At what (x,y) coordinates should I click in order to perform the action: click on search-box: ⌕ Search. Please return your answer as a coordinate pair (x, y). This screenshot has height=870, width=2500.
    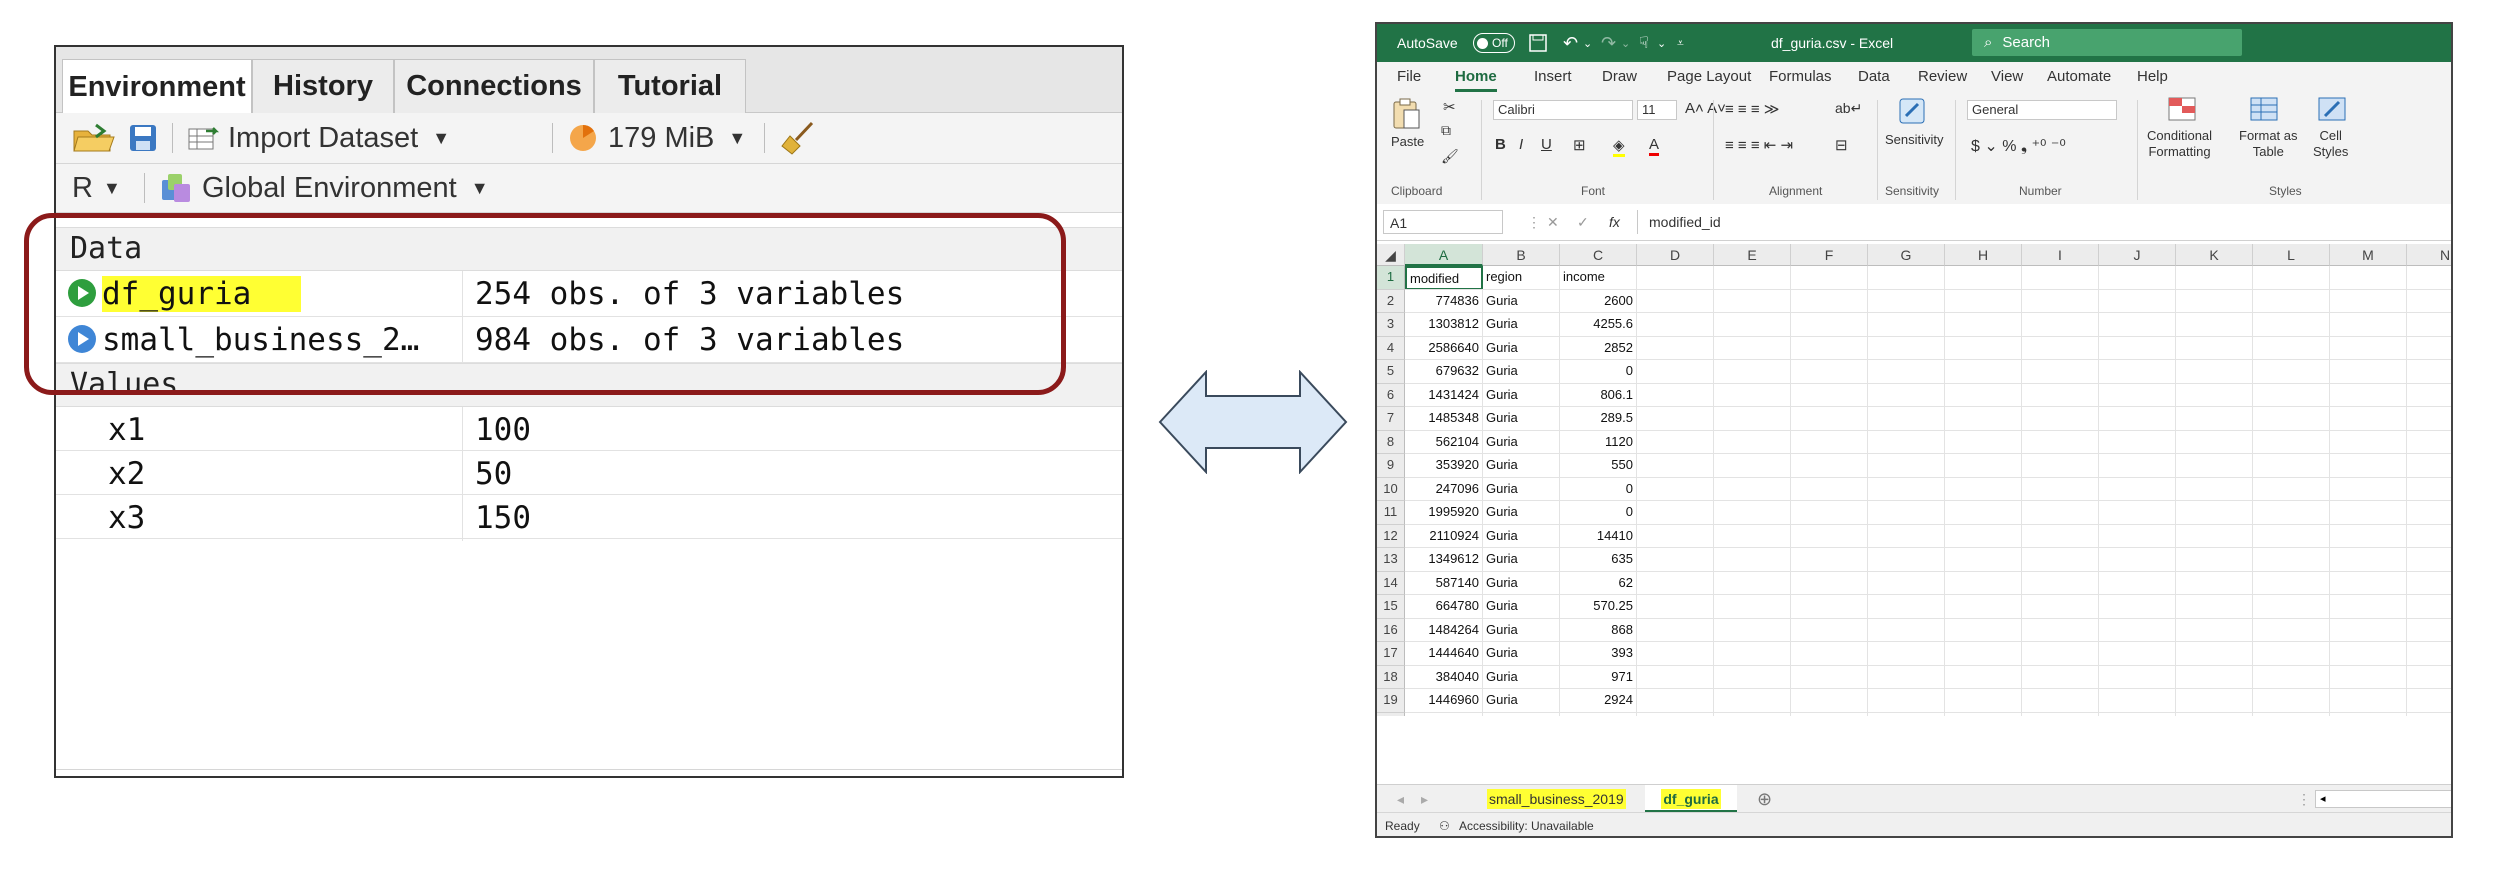
    Looking at the image, I should click on (2107, 42).